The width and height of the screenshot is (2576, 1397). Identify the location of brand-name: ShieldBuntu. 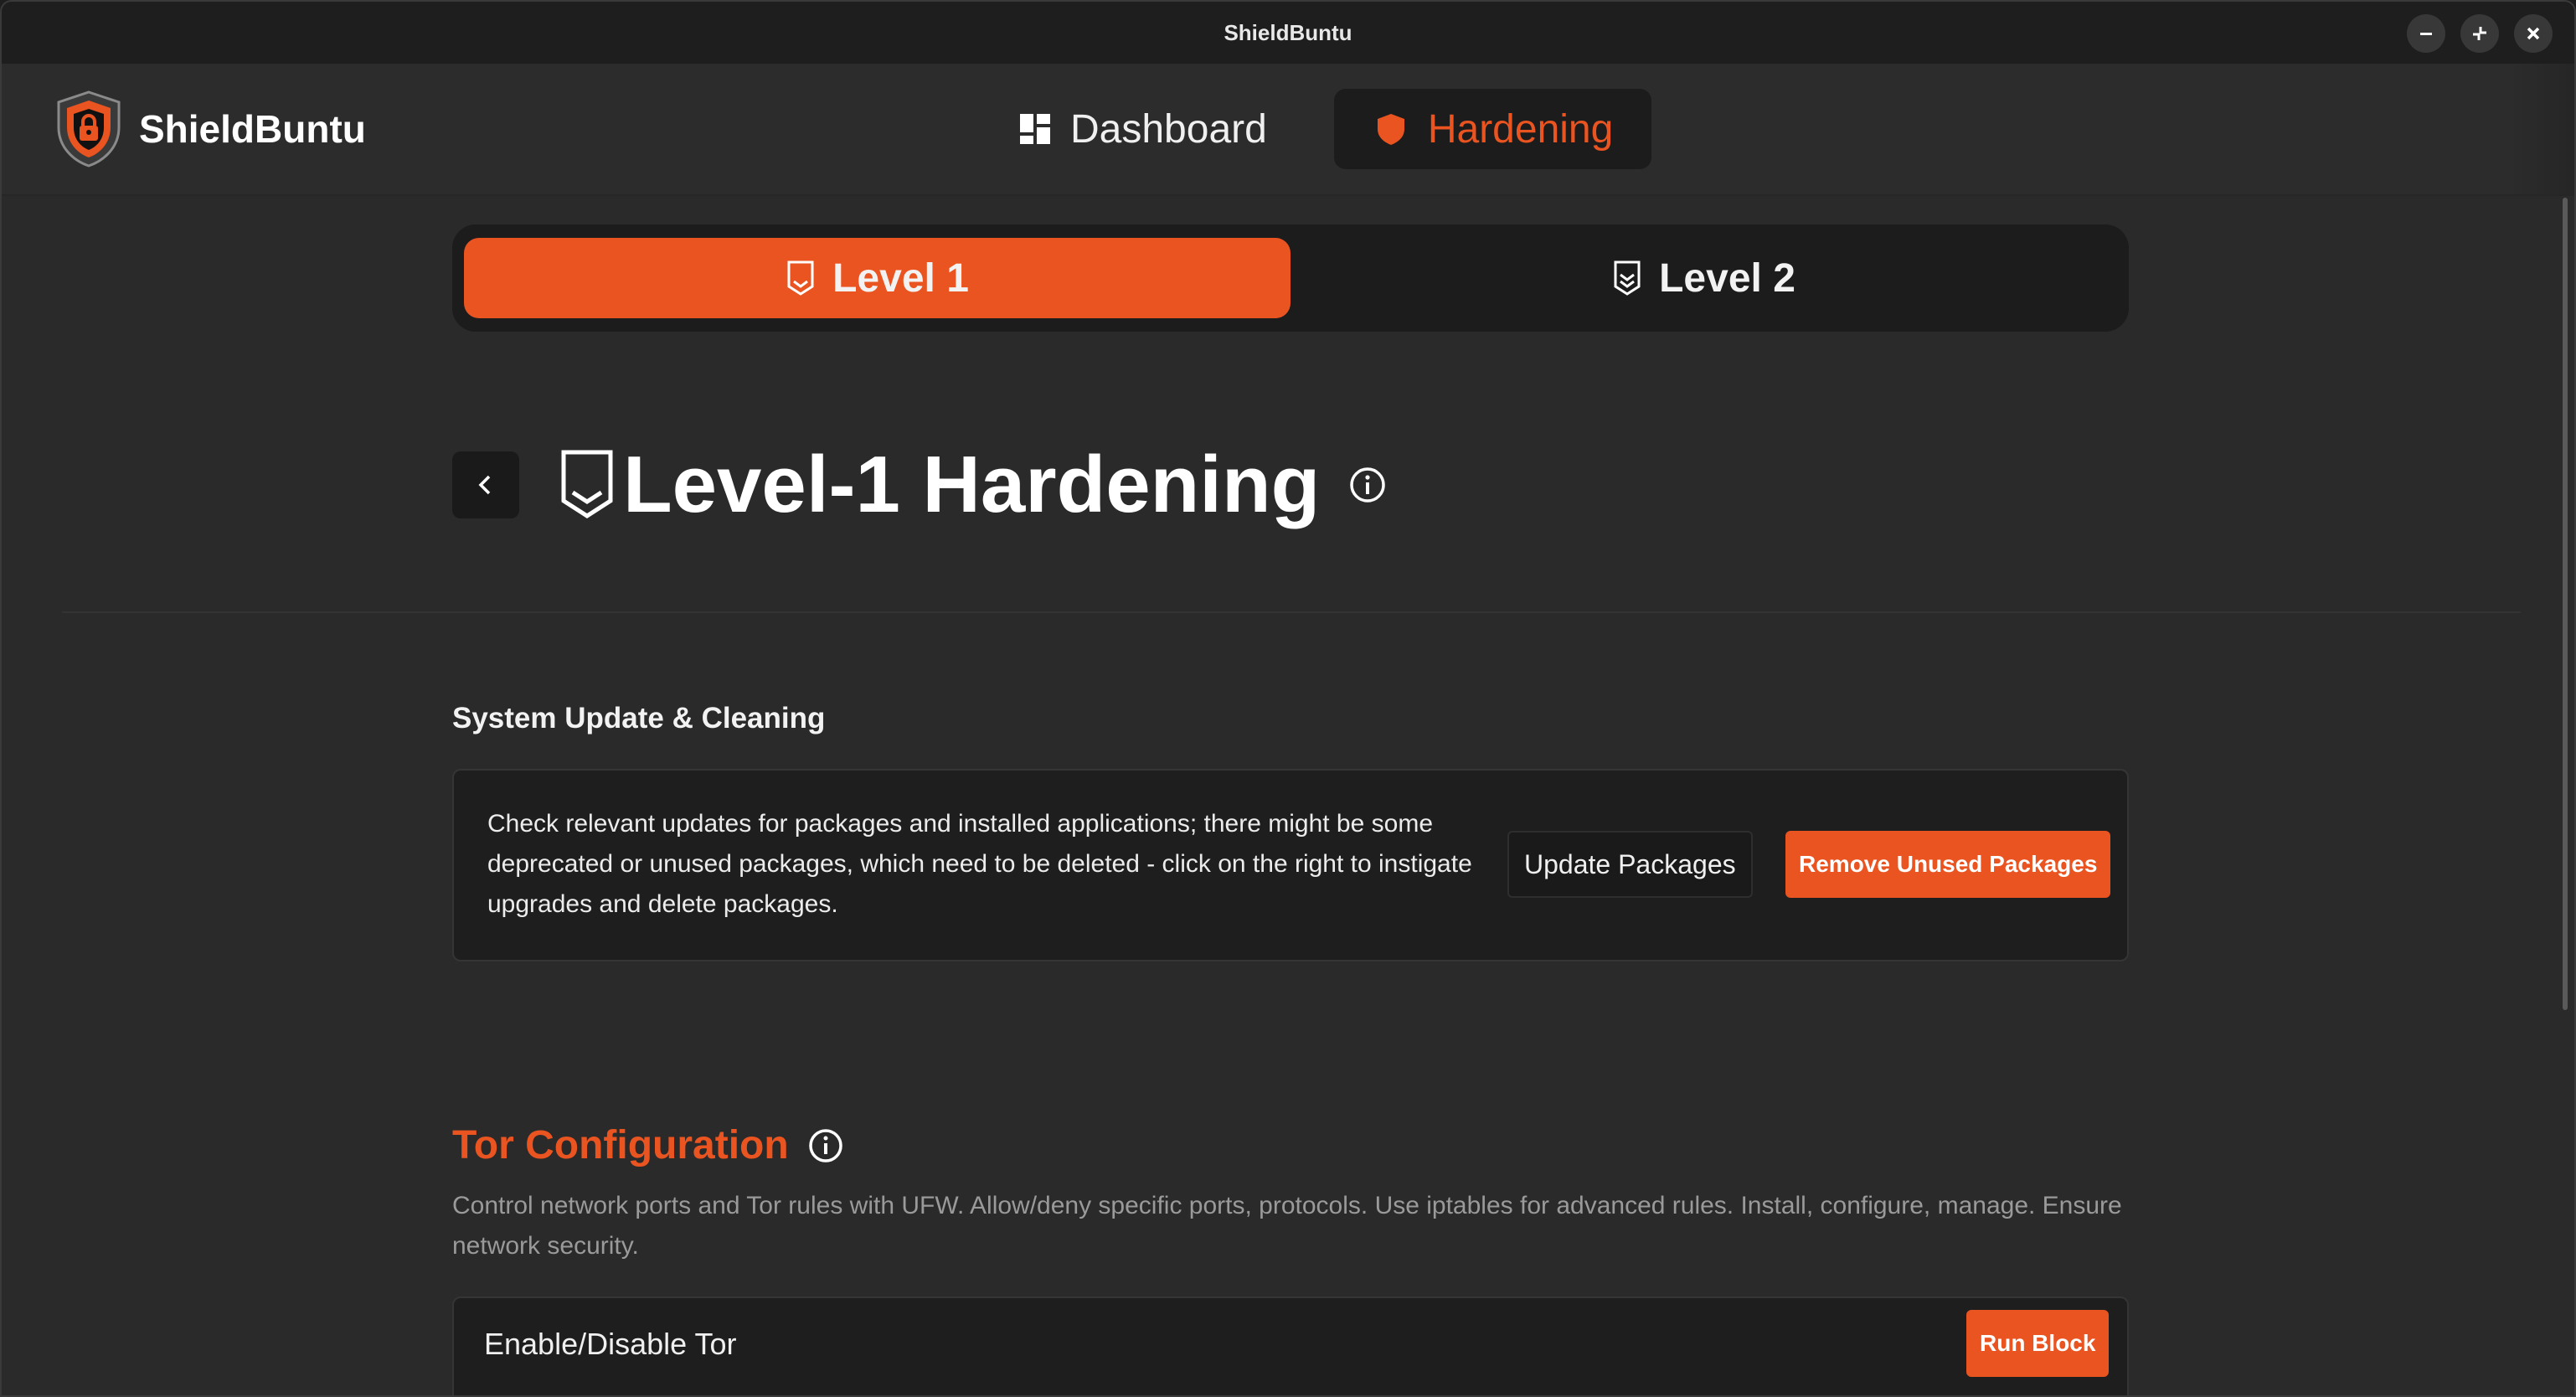
(252, 129).